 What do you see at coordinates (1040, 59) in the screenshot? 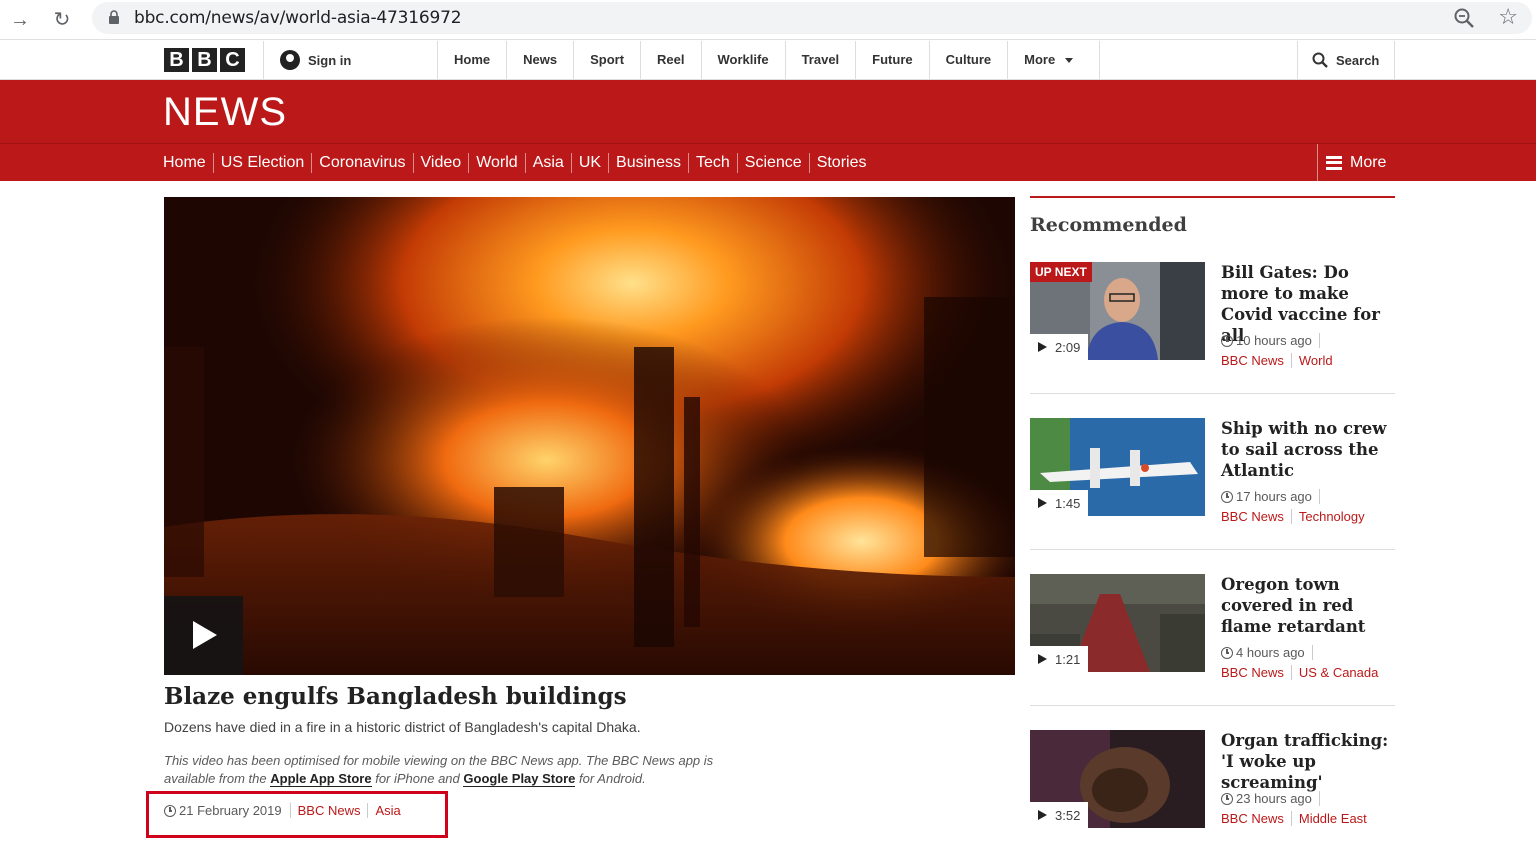
I see `global-nav-more-label: More` at bounding box center [1040, 59].